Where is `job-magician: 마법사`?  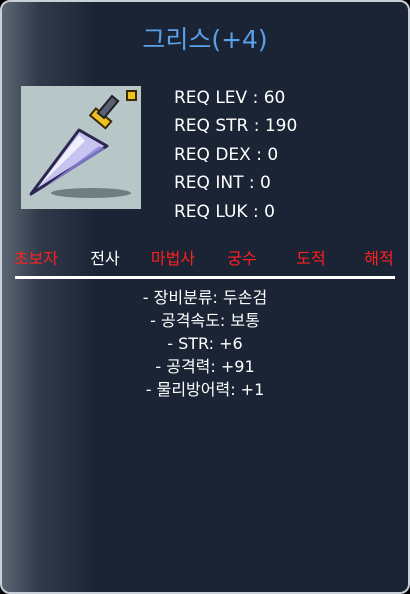 job-magician: 마법사 is located at coordinates (173, 258).